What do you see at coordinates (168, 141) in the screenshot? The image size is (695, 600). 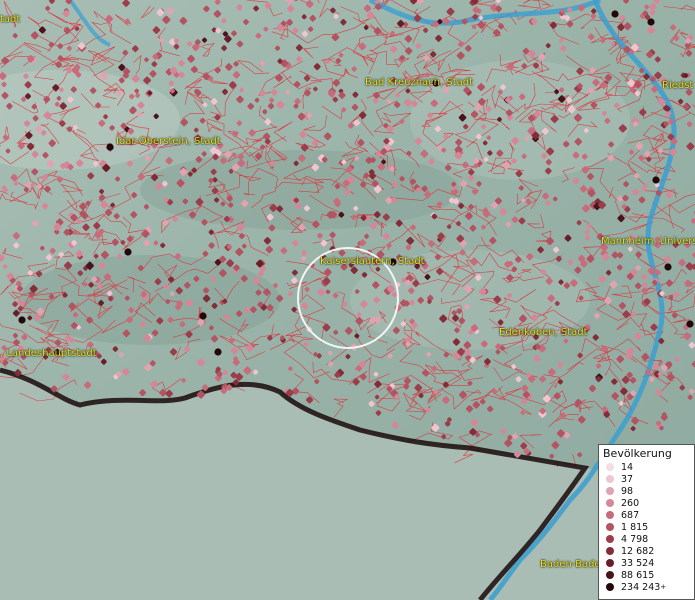 I see `place-label-idar-oberstein: Idar-Oberstein, Stadt` at bounding box center [168, 141].